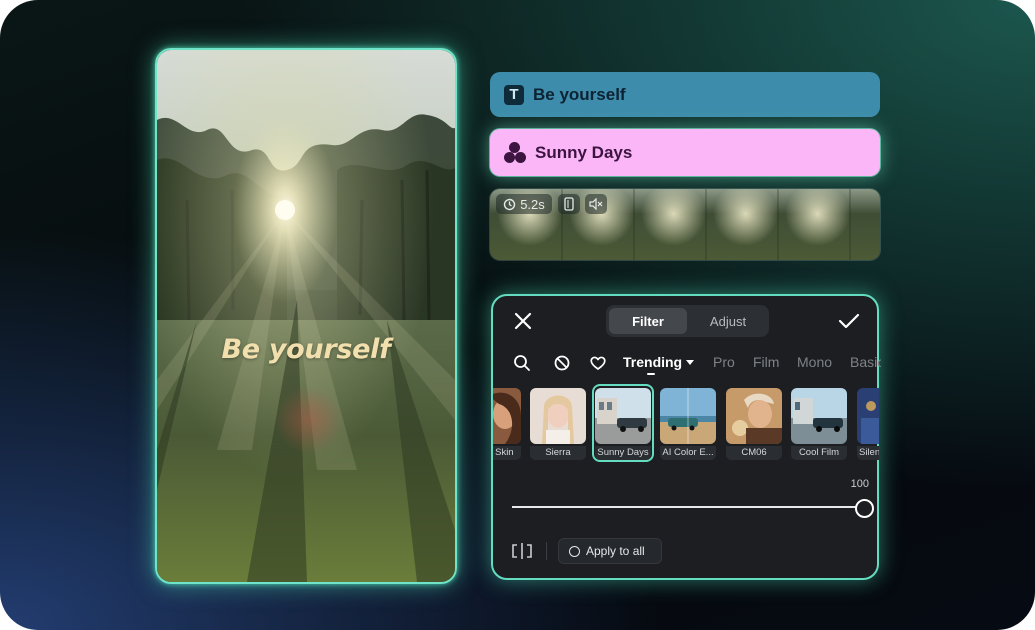 This screenshot has height=630, width=1035. I want to click on chevron-down-icon, so click(690, 363).